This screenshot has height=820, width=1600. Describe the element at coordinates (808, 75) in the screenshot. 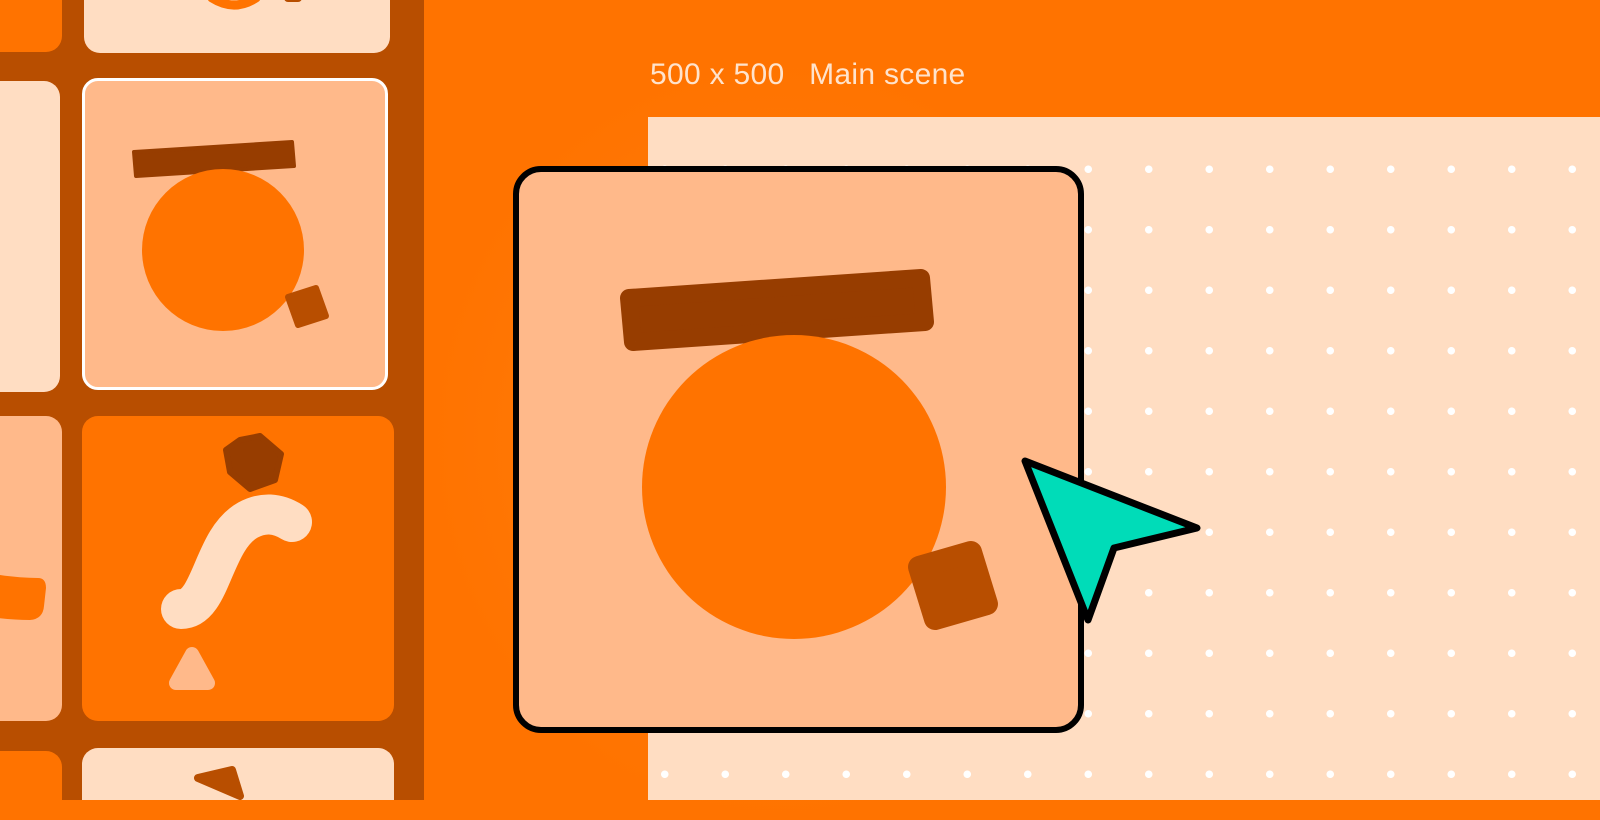

I see `canvas-label: 500 x 500 Main scene` at that location.